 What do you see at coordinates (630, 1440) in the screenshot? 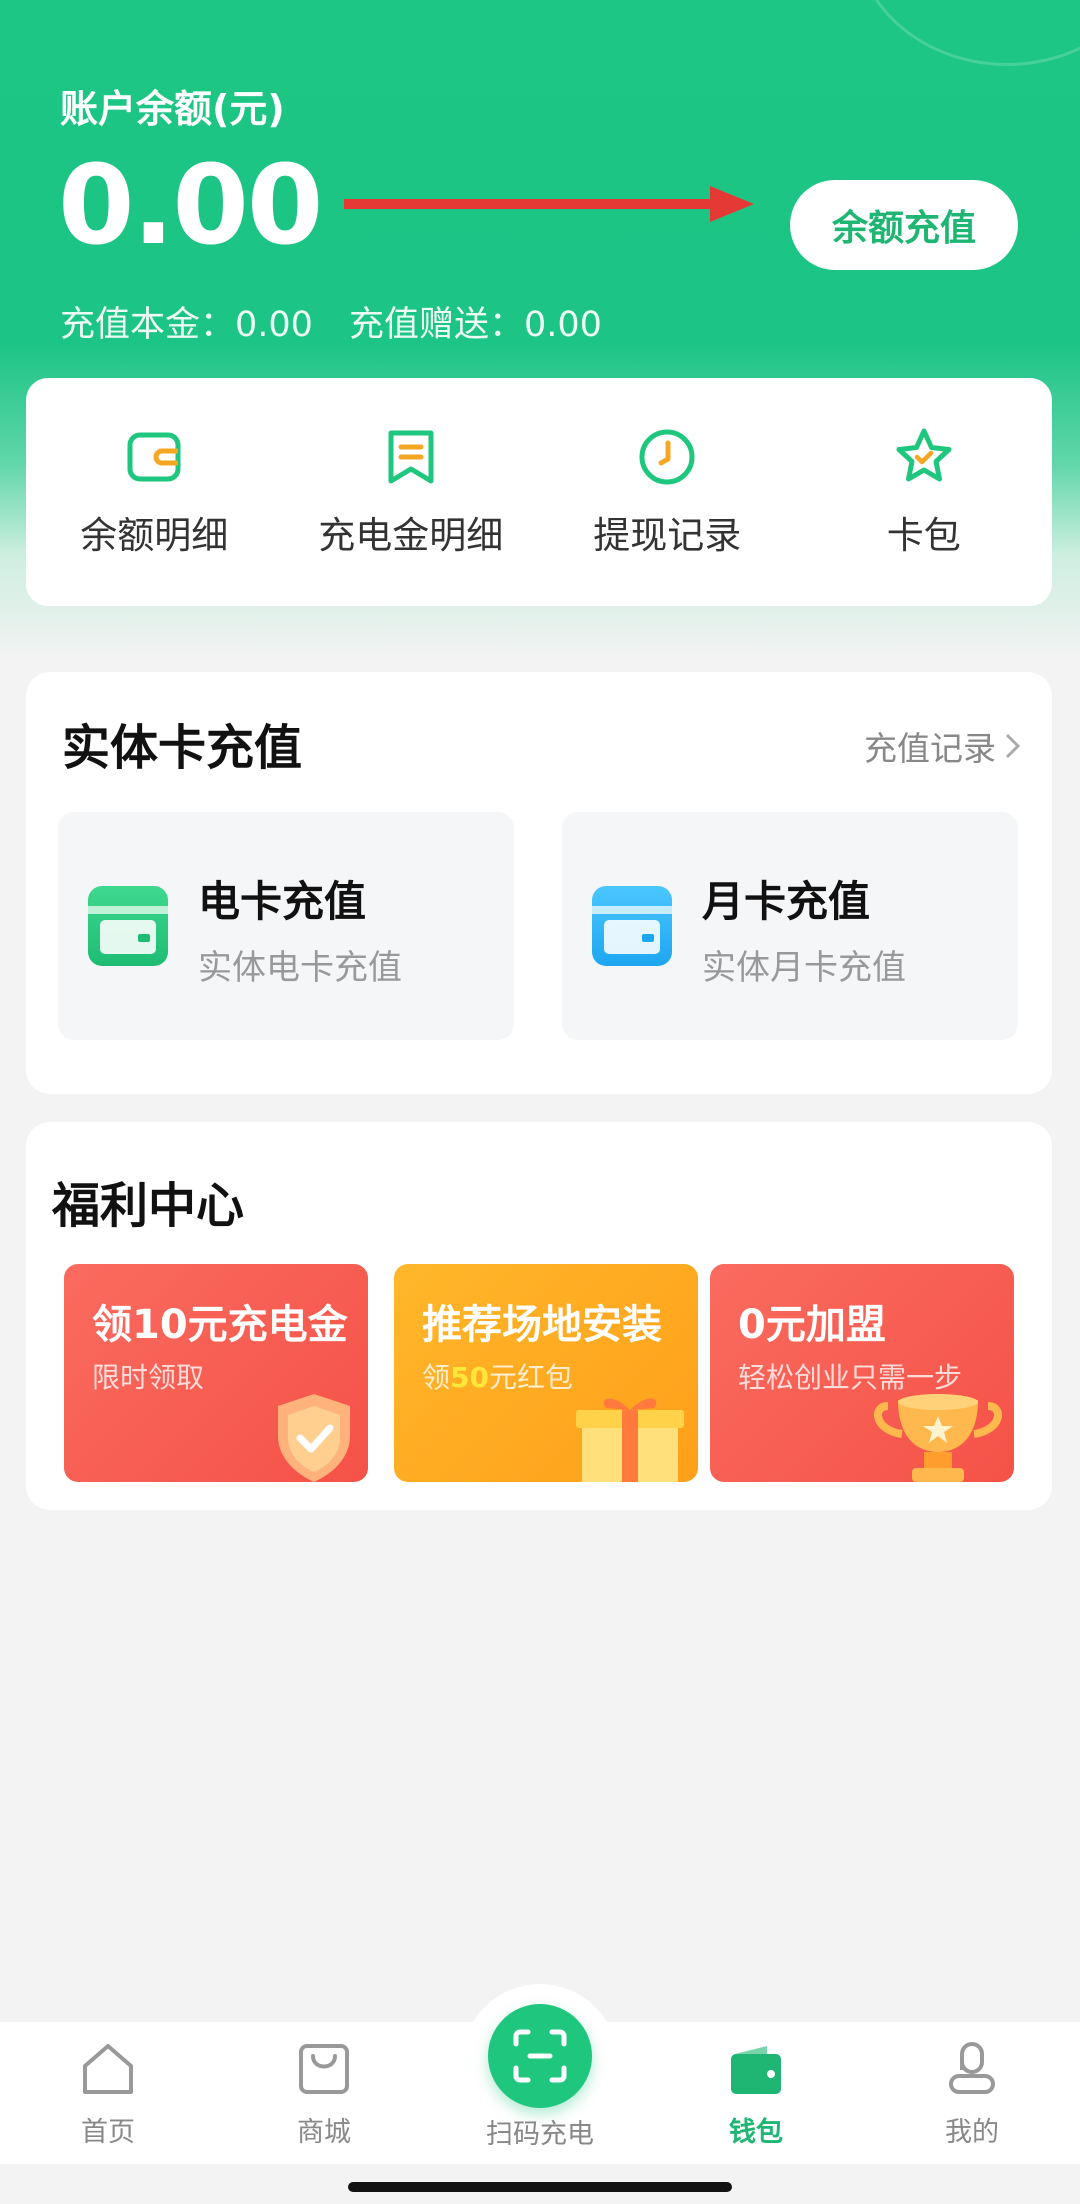
I see `gift-box-icon` at bounding box center [630, 1440].